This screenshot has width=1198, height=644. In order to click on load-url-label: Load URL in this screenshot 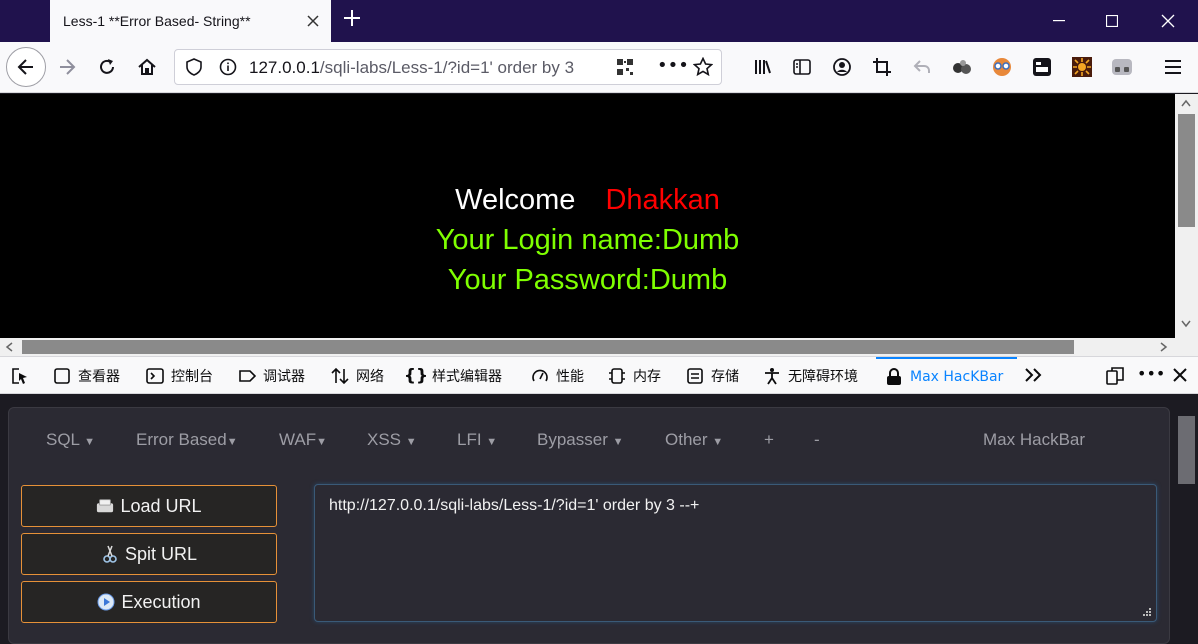, I will do `click(161, 505)`.